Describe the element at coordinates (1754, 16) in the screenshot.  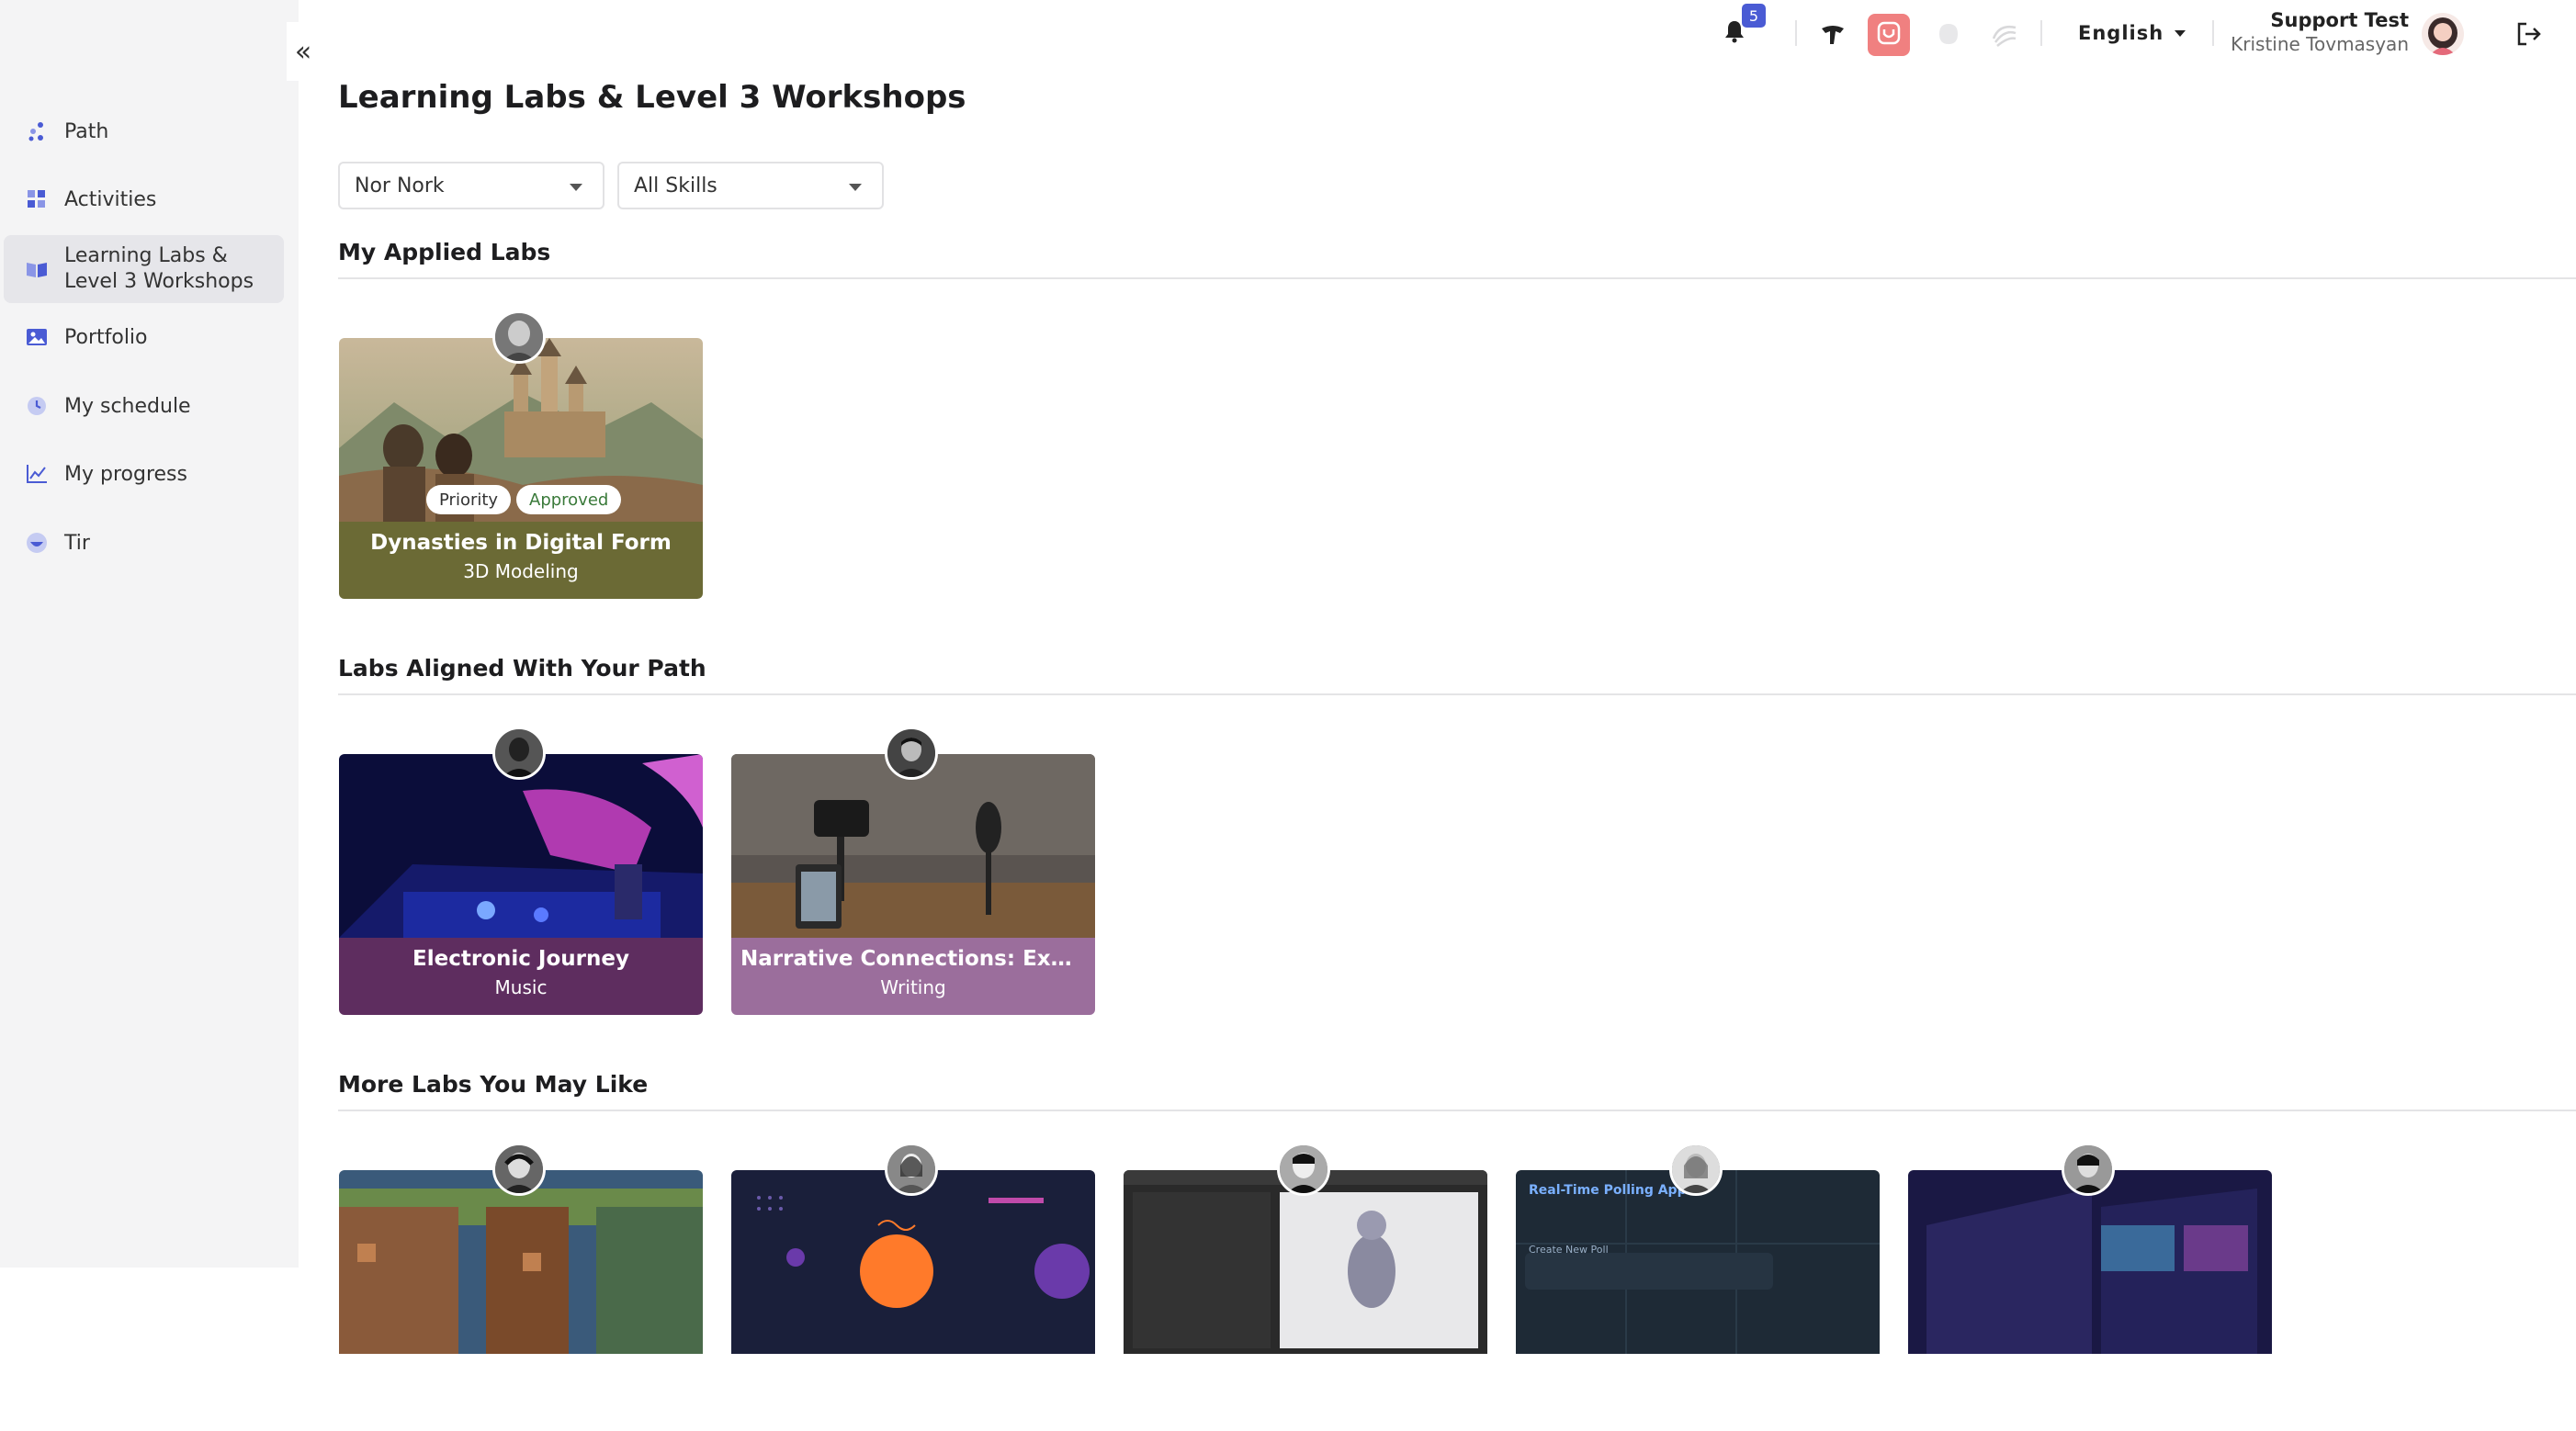
I see `notification-count-badge: 5` at that location.